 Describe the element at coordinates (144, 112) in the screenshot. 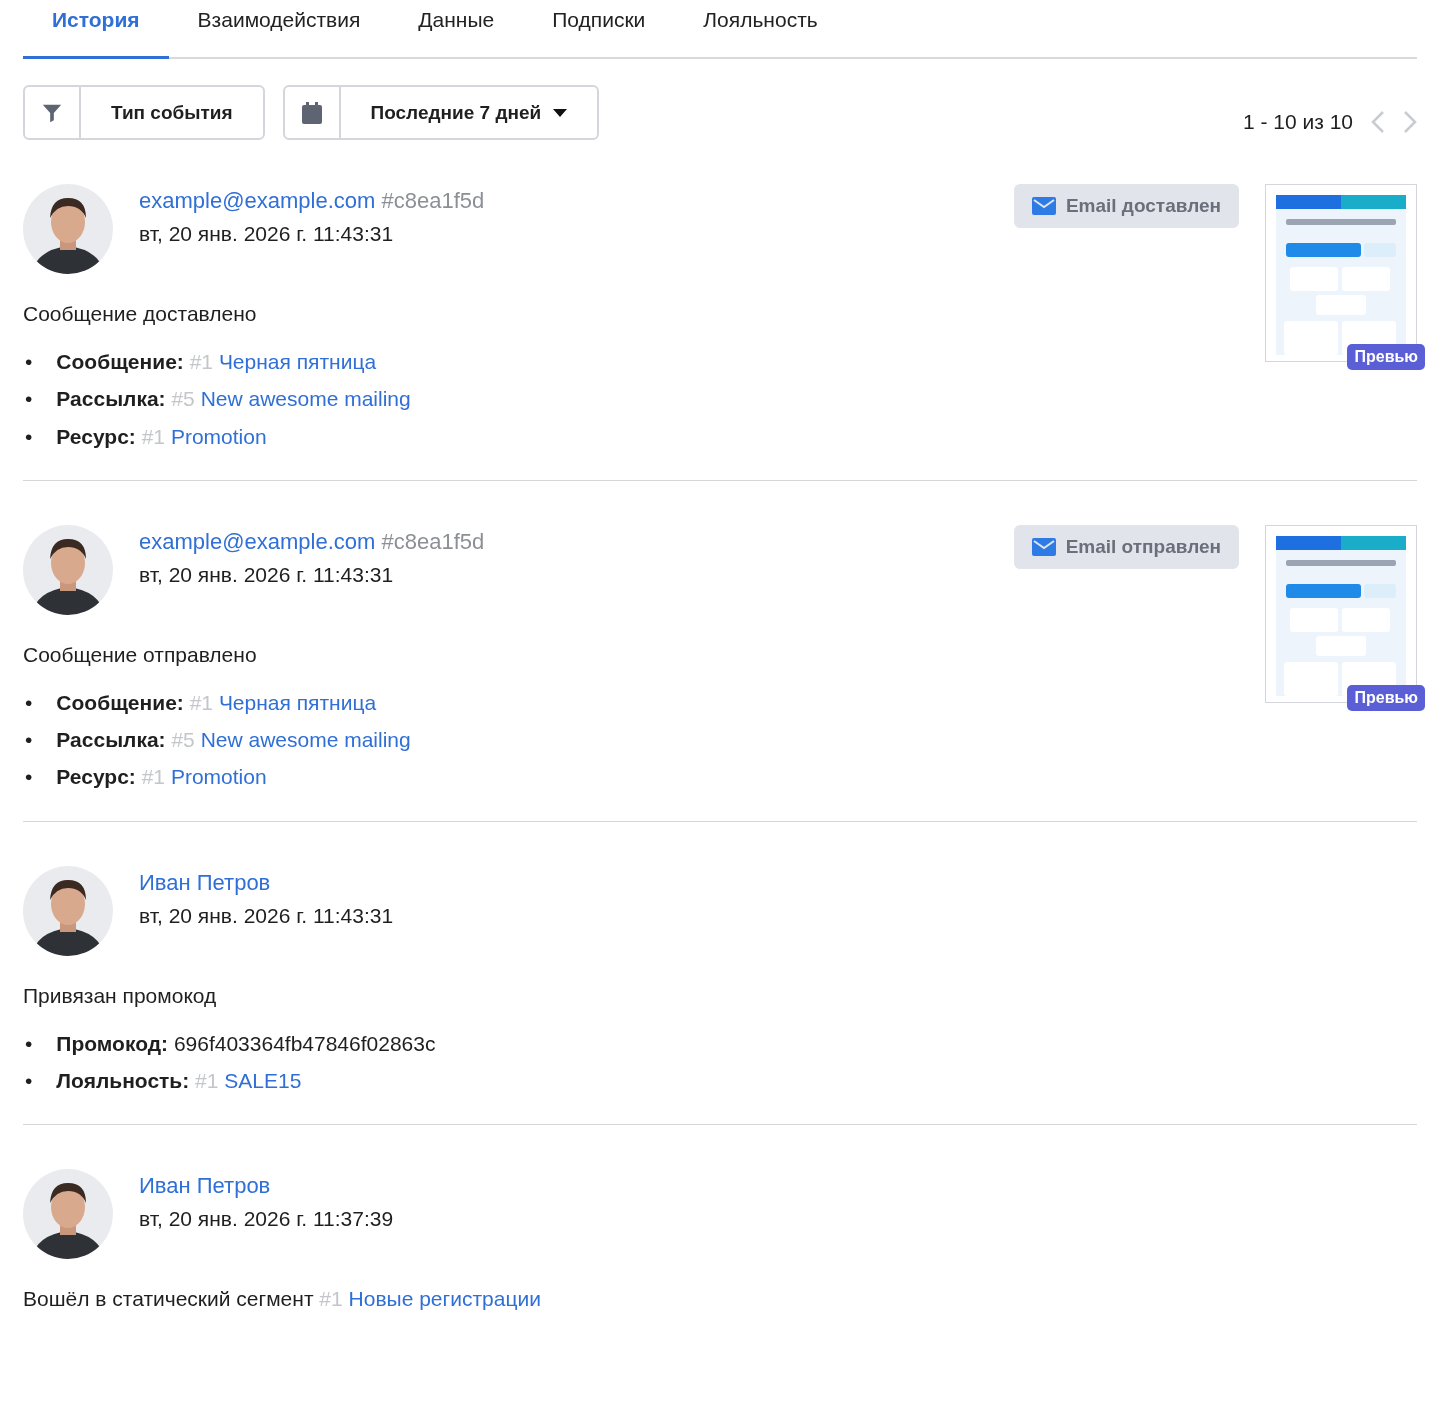

I see `event-type-filter: Тип события` at that location.